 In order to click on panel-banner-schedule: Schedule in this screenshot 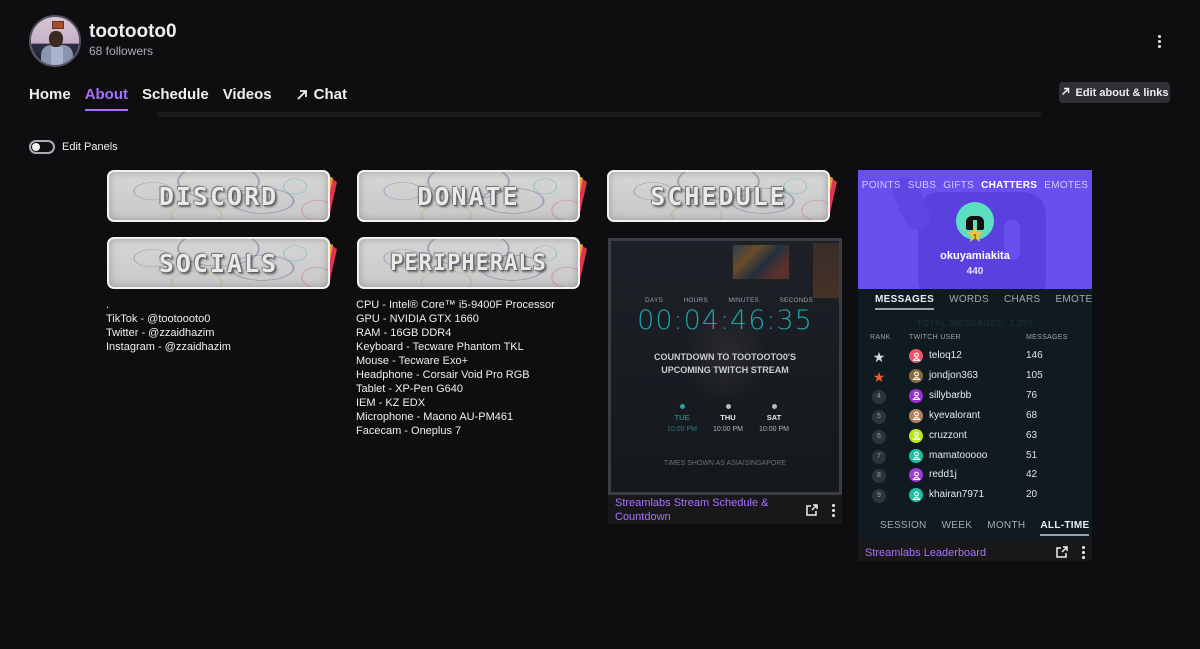, I will do `click(724, 197)`.